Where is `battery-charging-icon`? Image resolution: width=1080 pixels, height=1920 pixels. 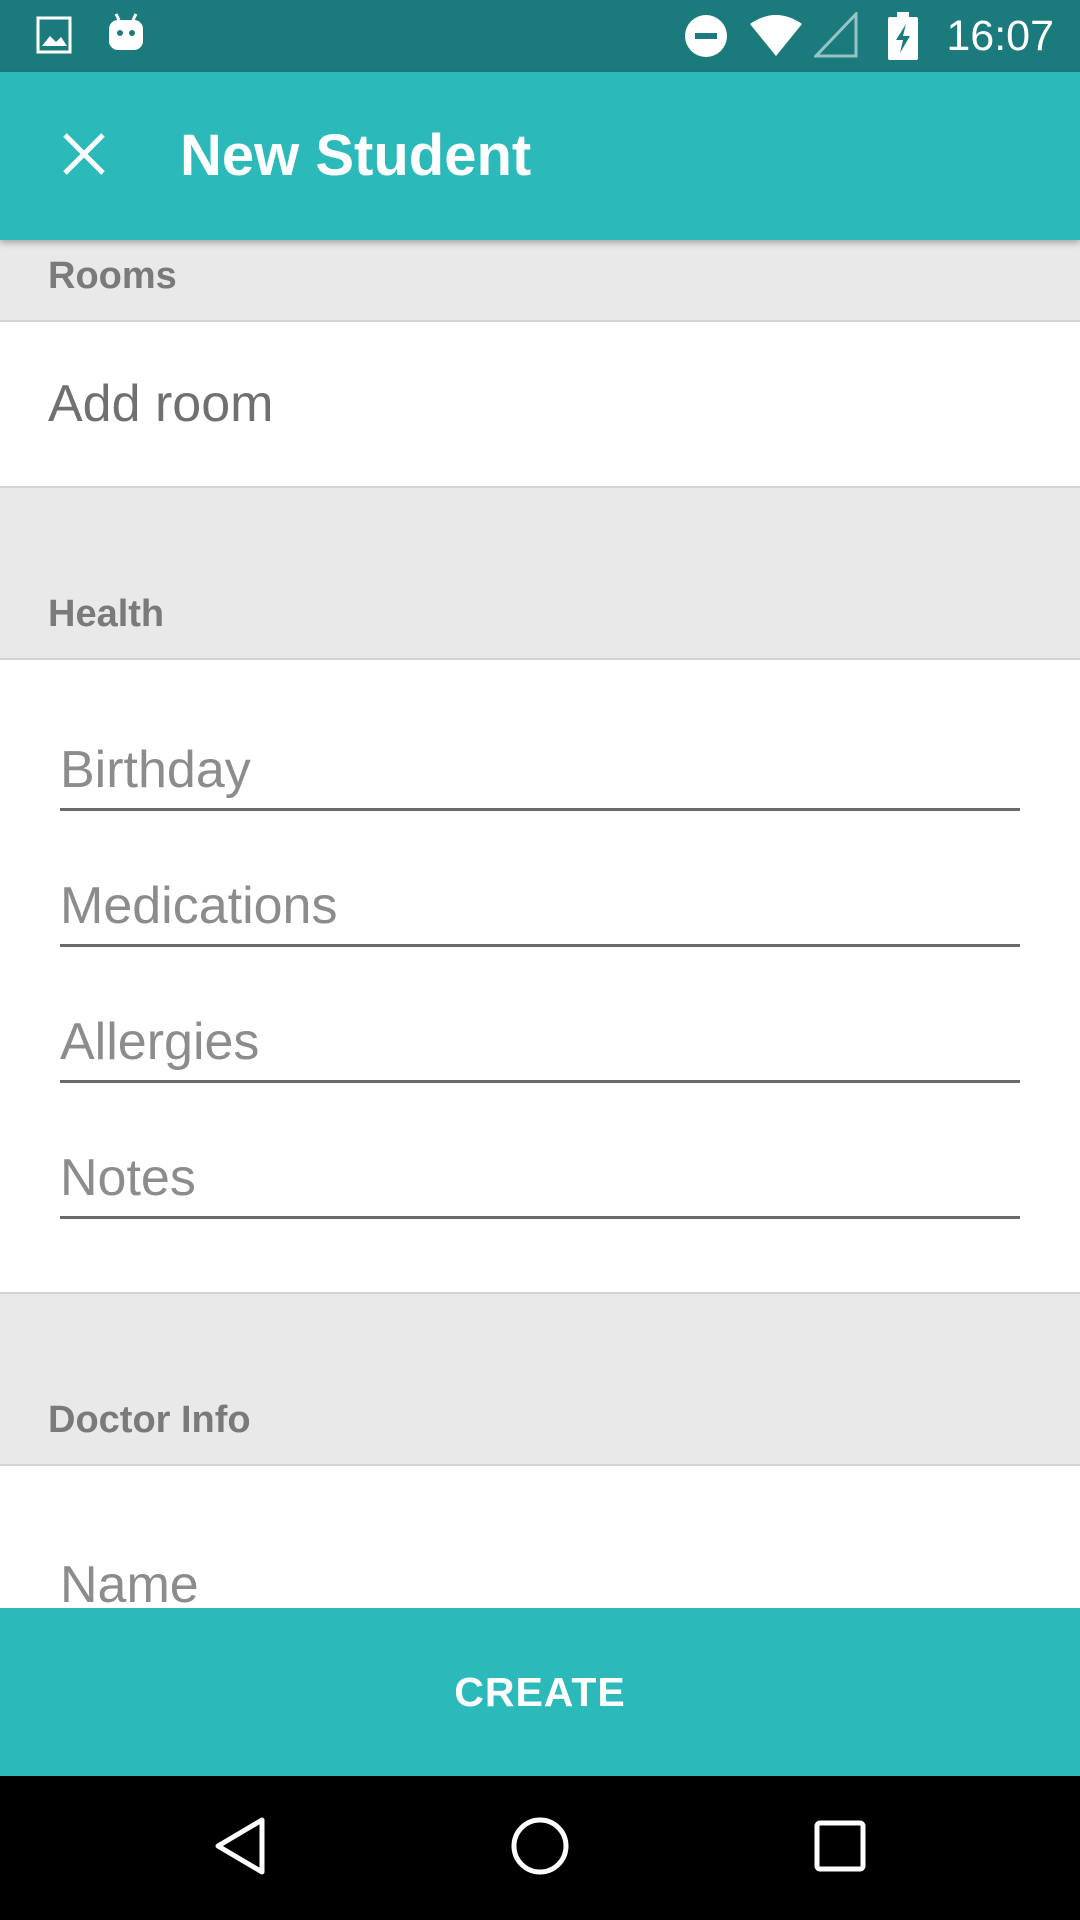
battery-charging-icon is located at coordinates (903, 38).